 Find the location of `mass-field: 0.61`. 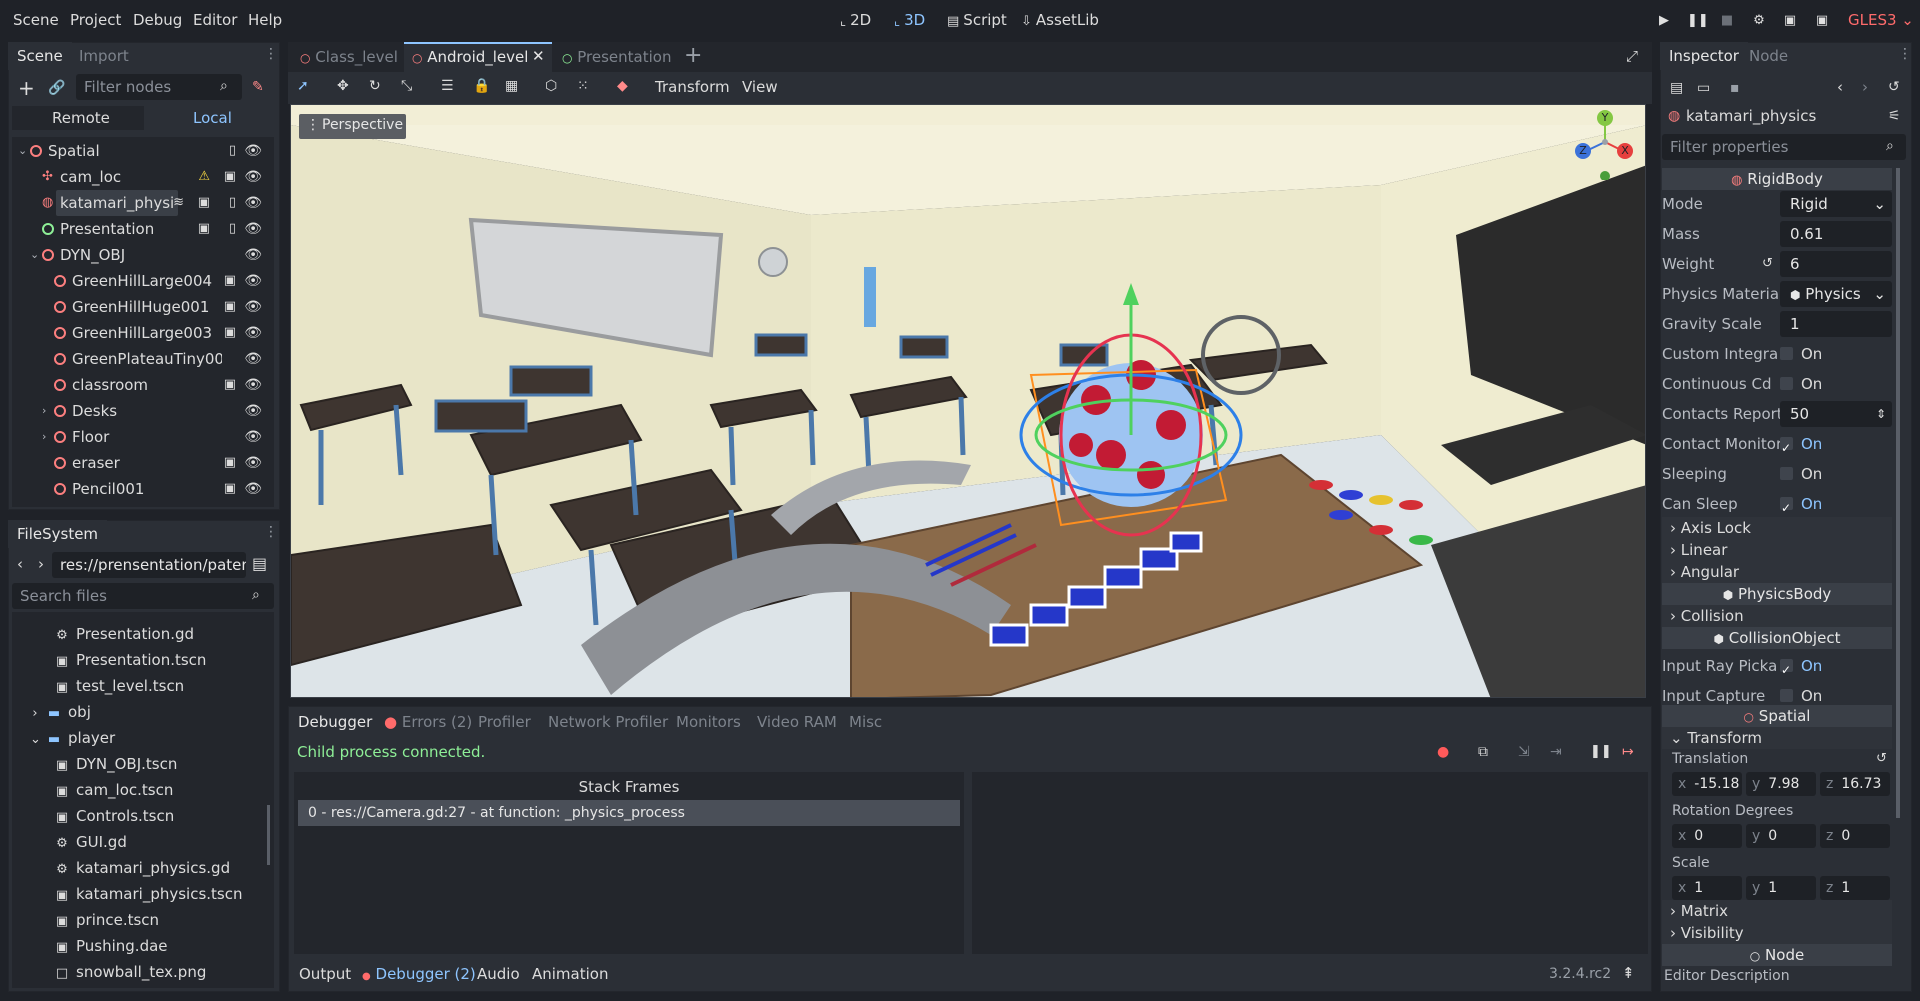

mass-field: 0.61 is located at coordinates (1836, 234).